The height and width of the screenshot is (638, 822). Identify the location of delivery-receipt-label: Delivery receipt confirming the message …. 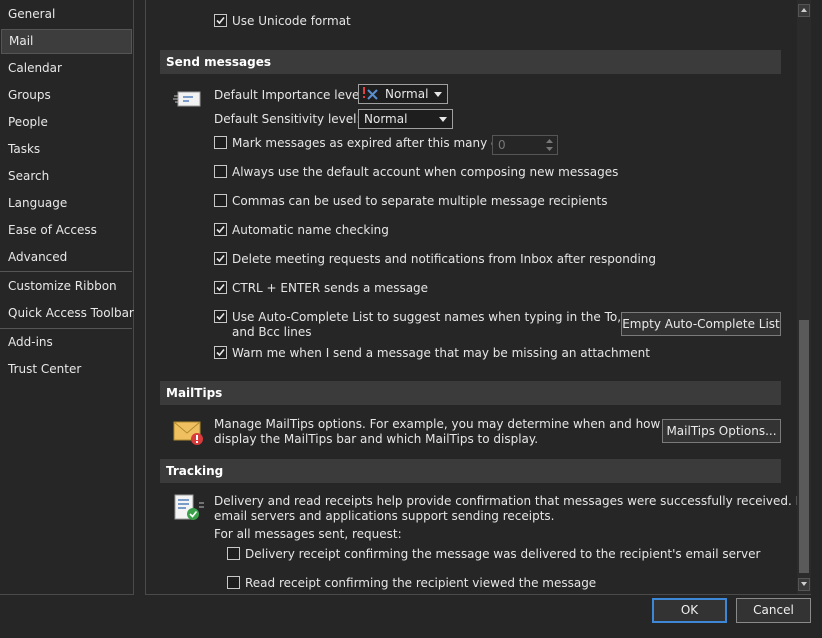
(503, 554).